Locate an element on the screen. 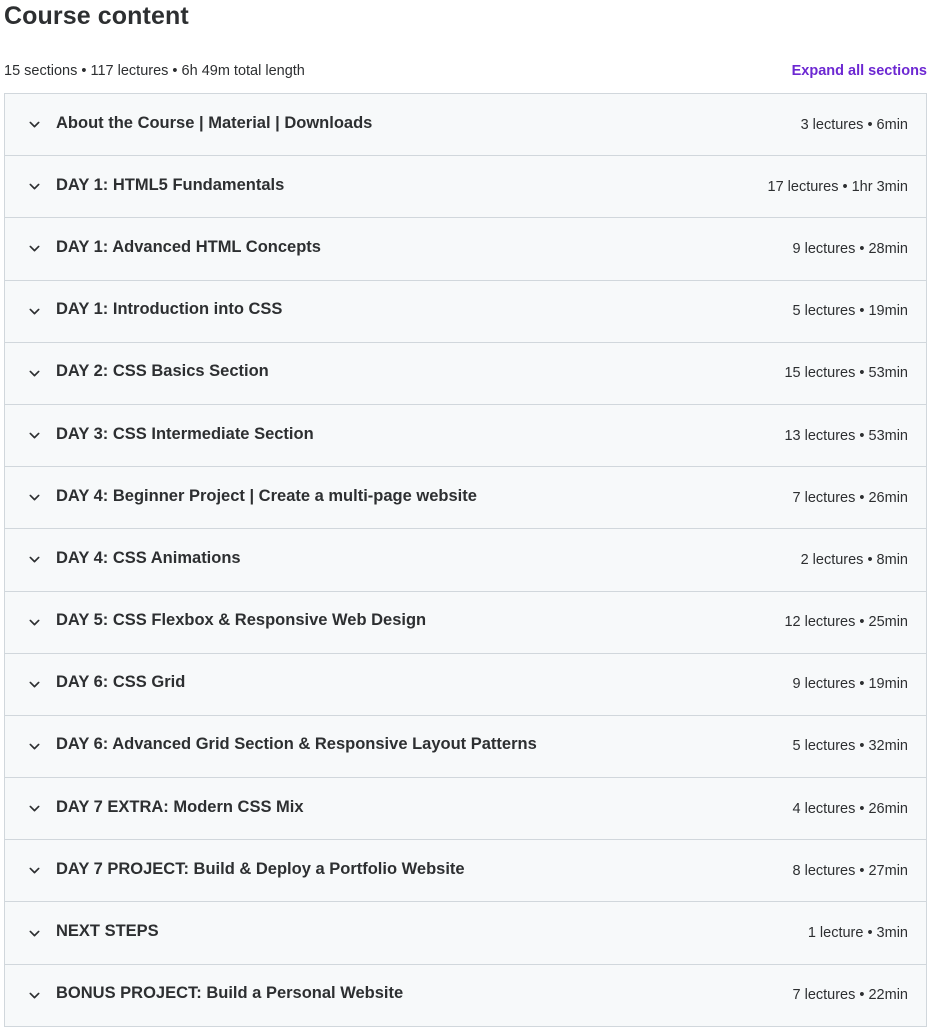 Image resolution: width=930 pixels, height=1031 pixels. section-title: DAY 6: CSS Grid is located at coordinates (121, 682).